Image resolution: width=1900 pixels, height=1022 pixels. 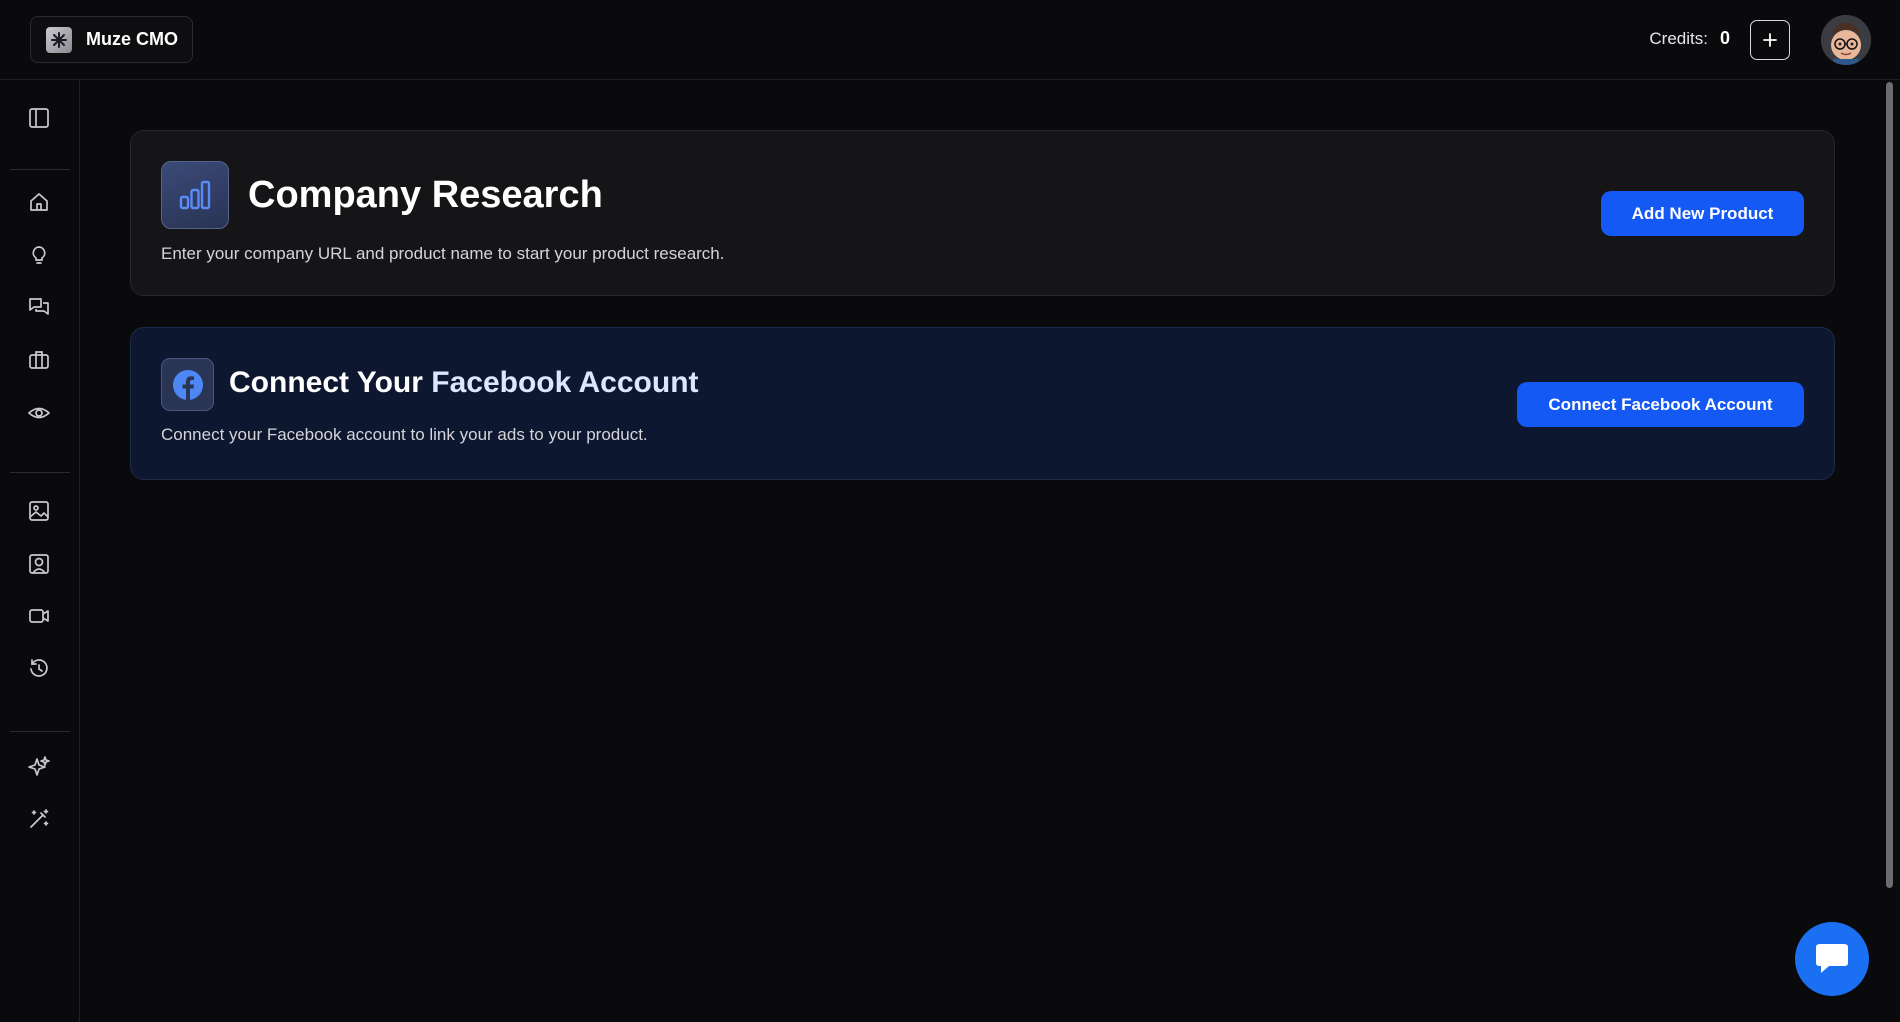 I want to click on credits-label: Credits:, so click(x=1678, y=38).